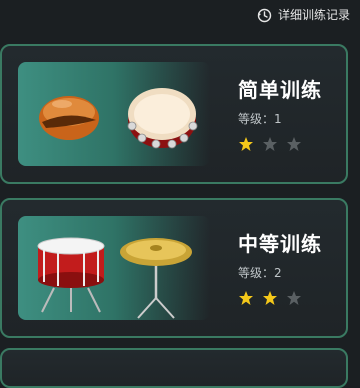  I want to click on bass-drum-icon, so click(71, 275).